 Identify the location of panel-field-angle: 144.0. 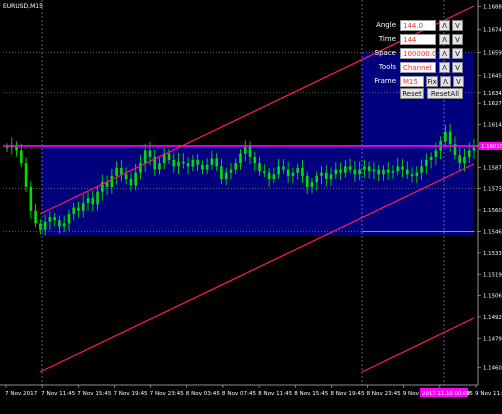
(418, 25).